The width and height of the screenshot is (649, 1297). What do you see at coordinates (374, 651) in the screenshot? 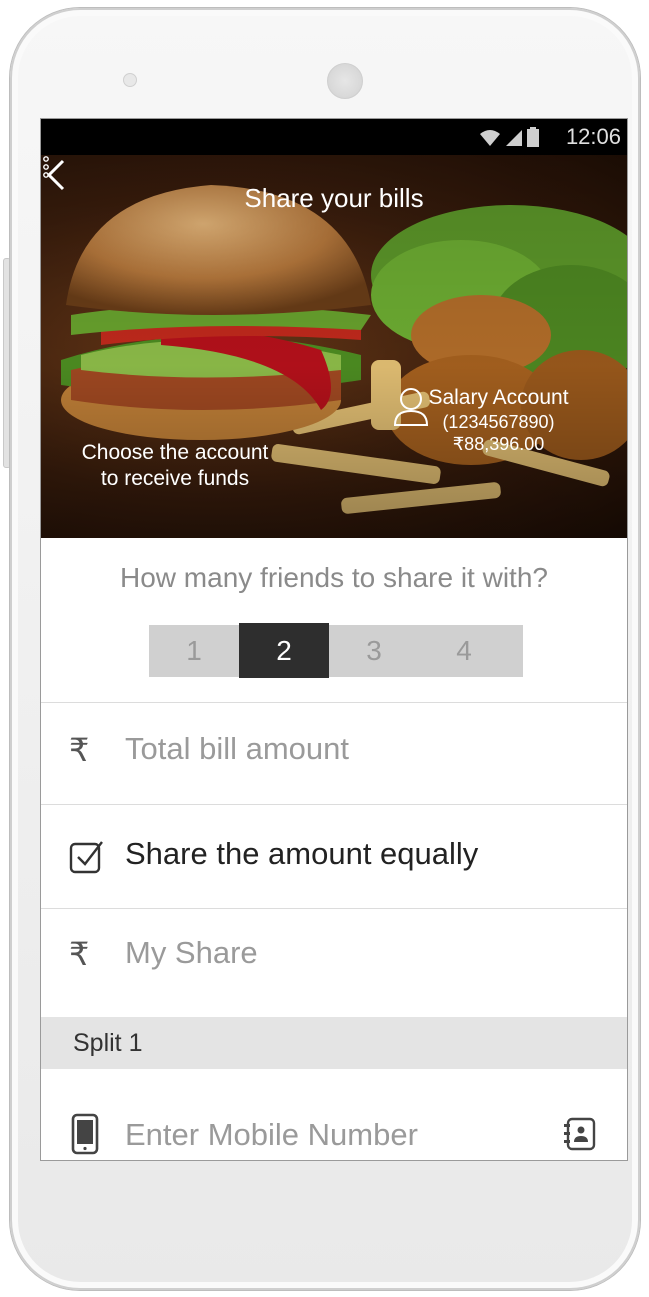
I see `friends-option-3: 3` at bounding box center [374, 651].